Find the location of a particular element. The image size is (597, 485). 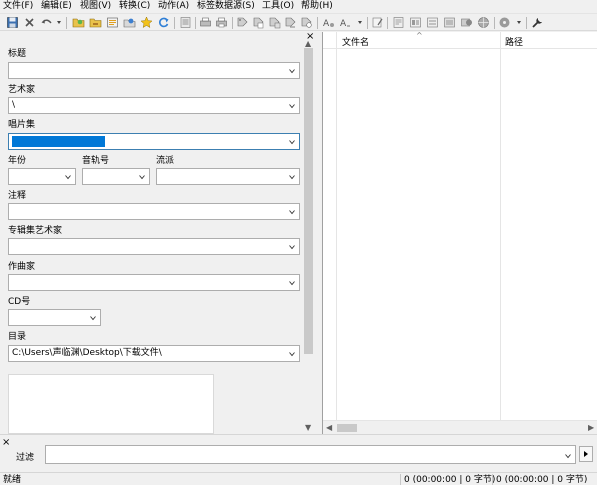

scroll-up-icon: ▲ is located at coordinates (308, 44).